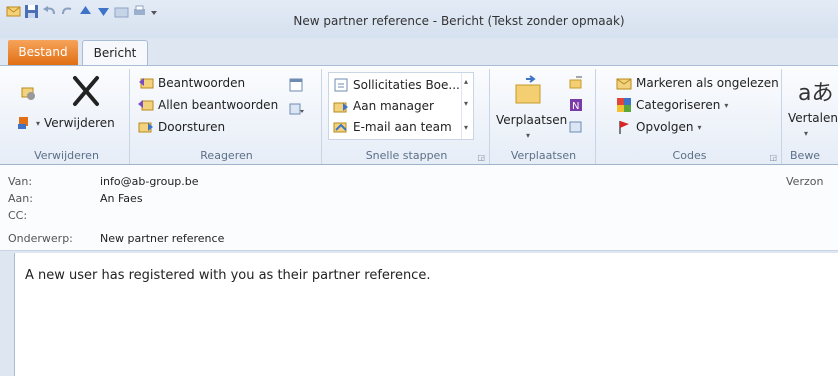  I want to click on group-label-delete: Verwijderen, so click(66, 155).